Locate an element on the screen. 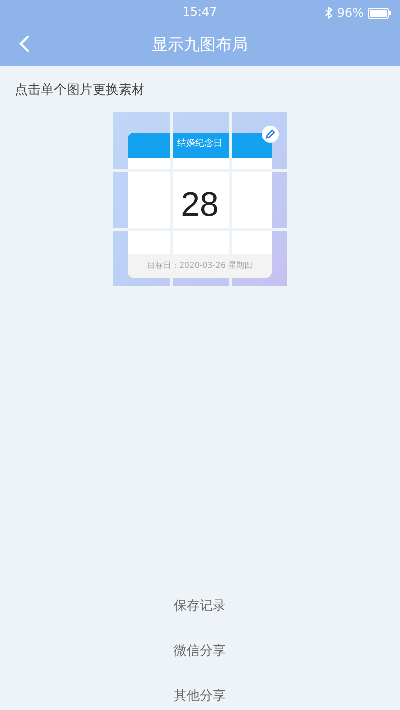 The width and height of the screenshot is (400, 710). edit-icon is located at coordinates (270, 134).